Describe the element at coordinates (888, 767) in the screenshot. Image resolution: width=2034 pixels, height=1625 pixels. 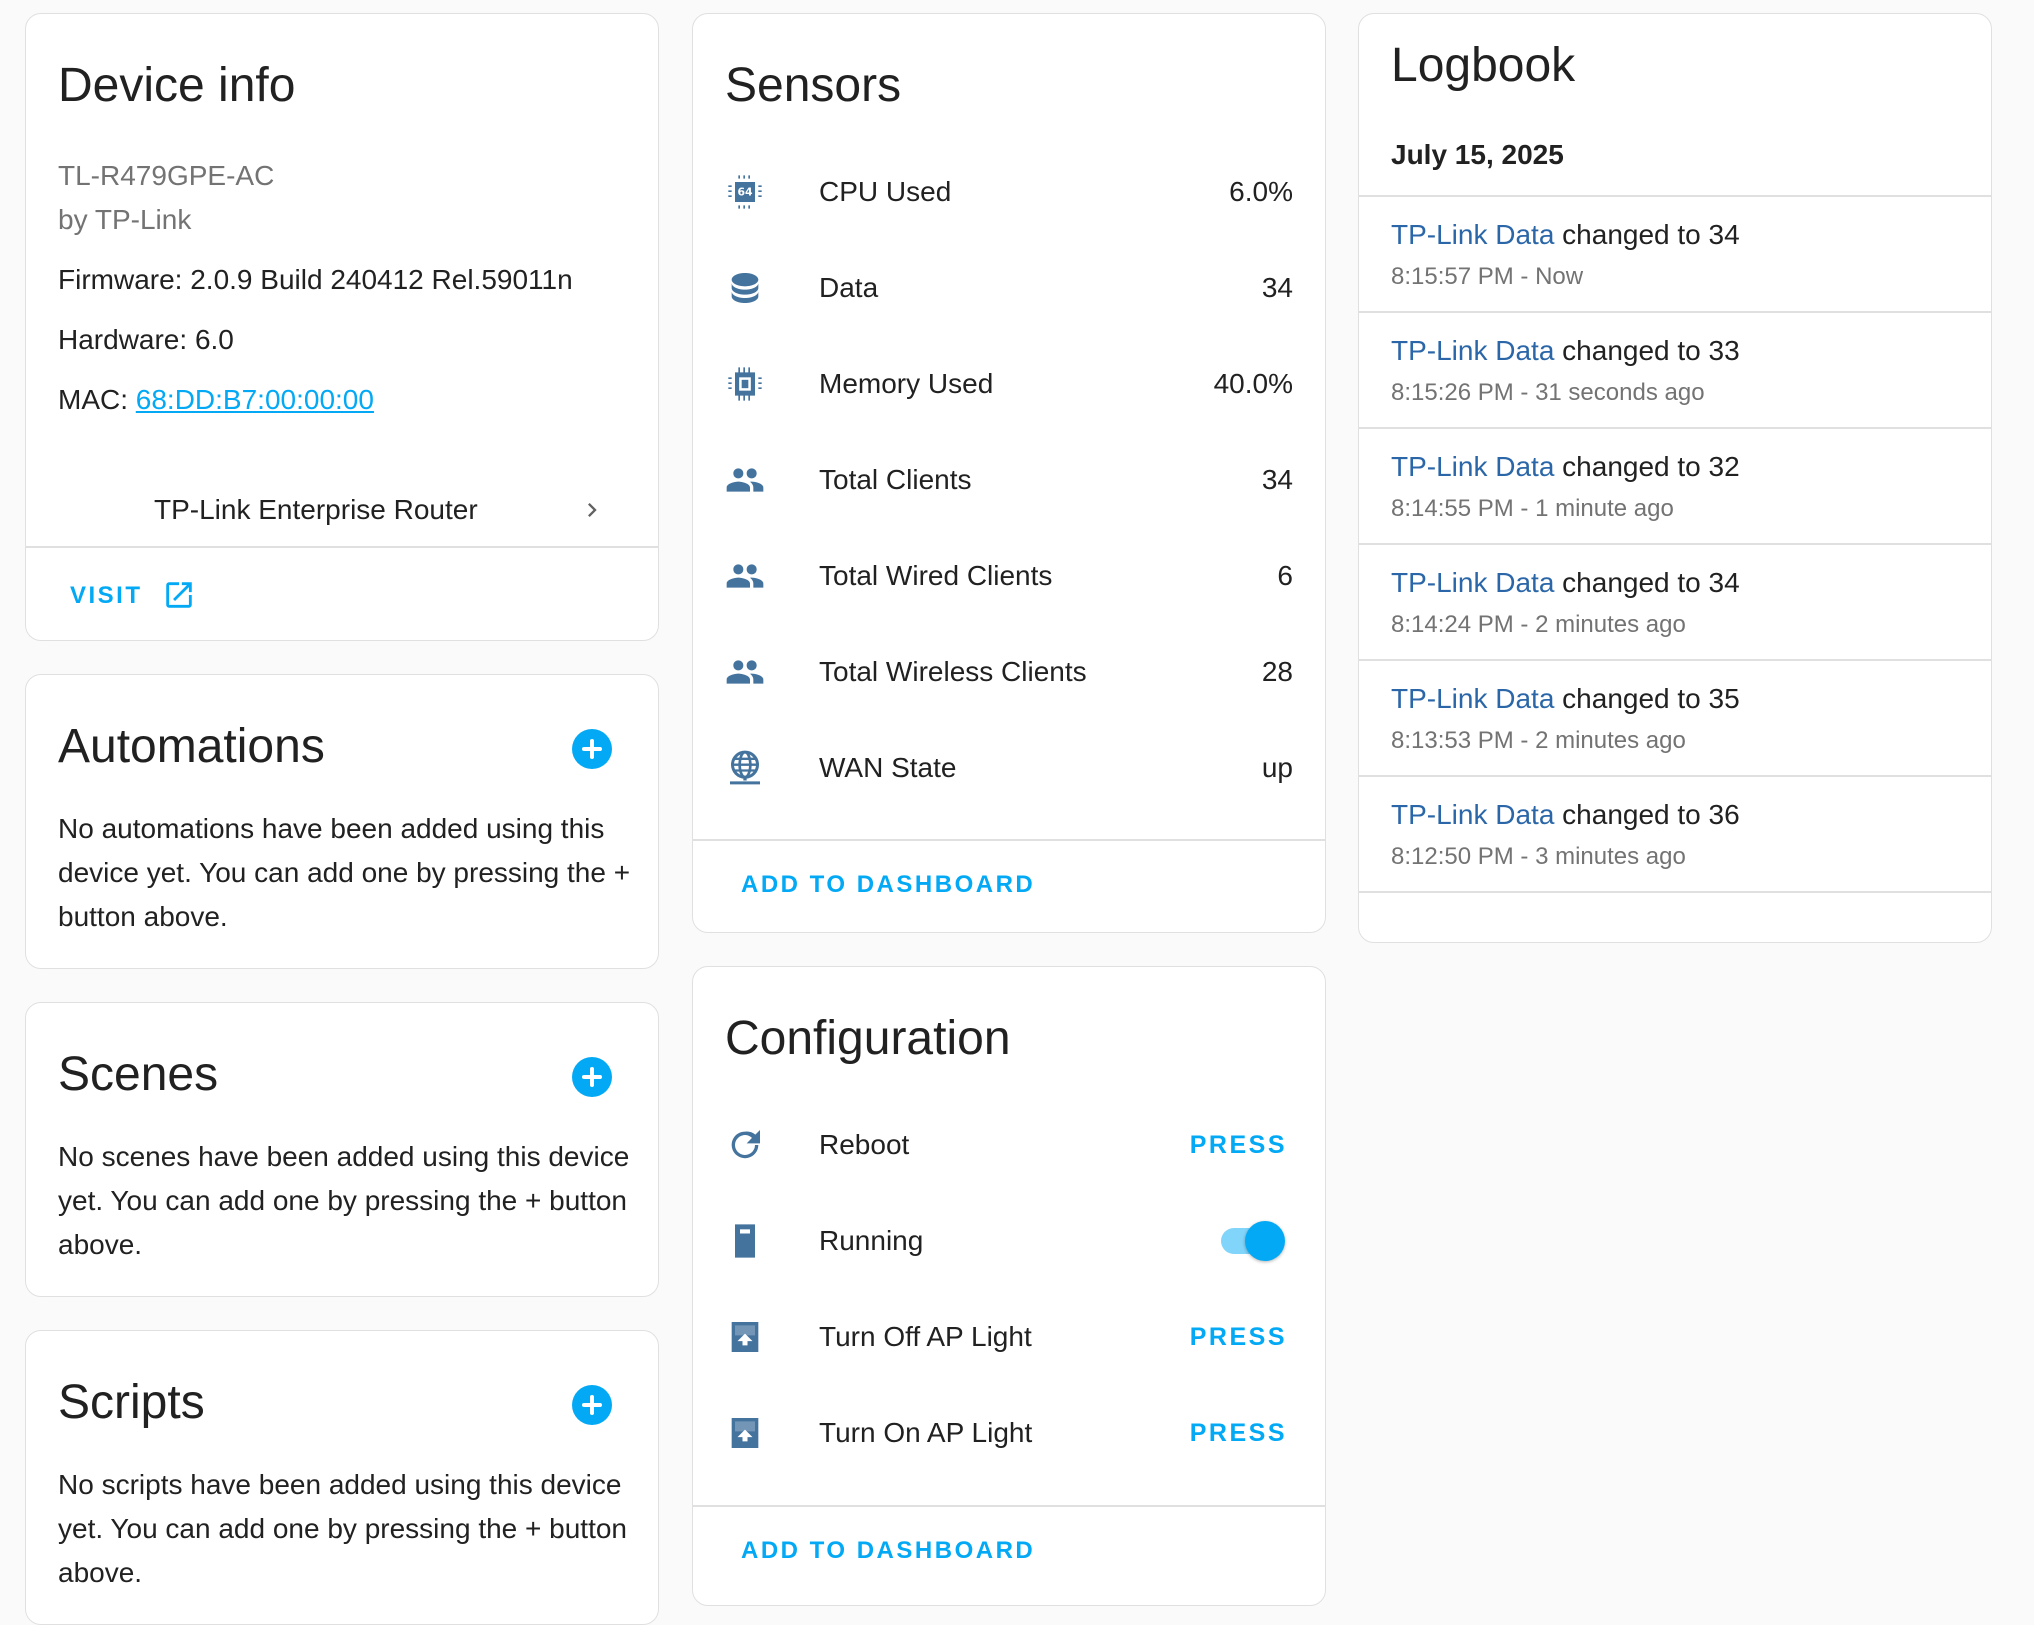
I see `sensor-label: WAN State` at that location.